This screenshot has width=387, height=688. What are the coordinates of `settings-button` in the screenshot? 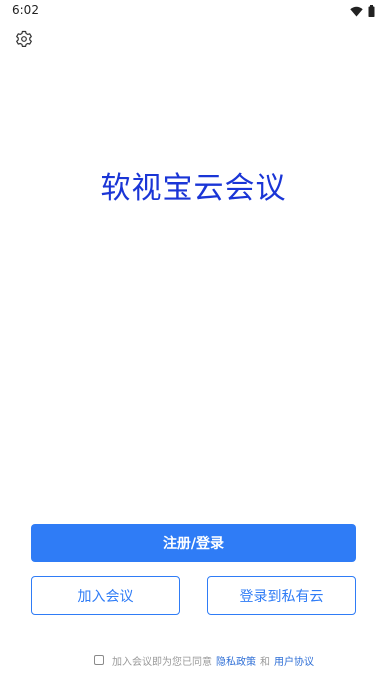 It's located at (24, 39).